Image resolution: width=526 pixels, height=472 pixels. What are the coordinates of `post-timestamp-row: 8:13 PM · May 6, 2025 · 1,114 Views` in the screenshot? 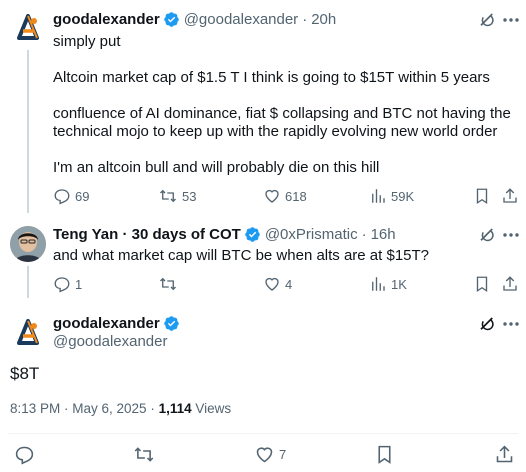 It's located at (120, 408).